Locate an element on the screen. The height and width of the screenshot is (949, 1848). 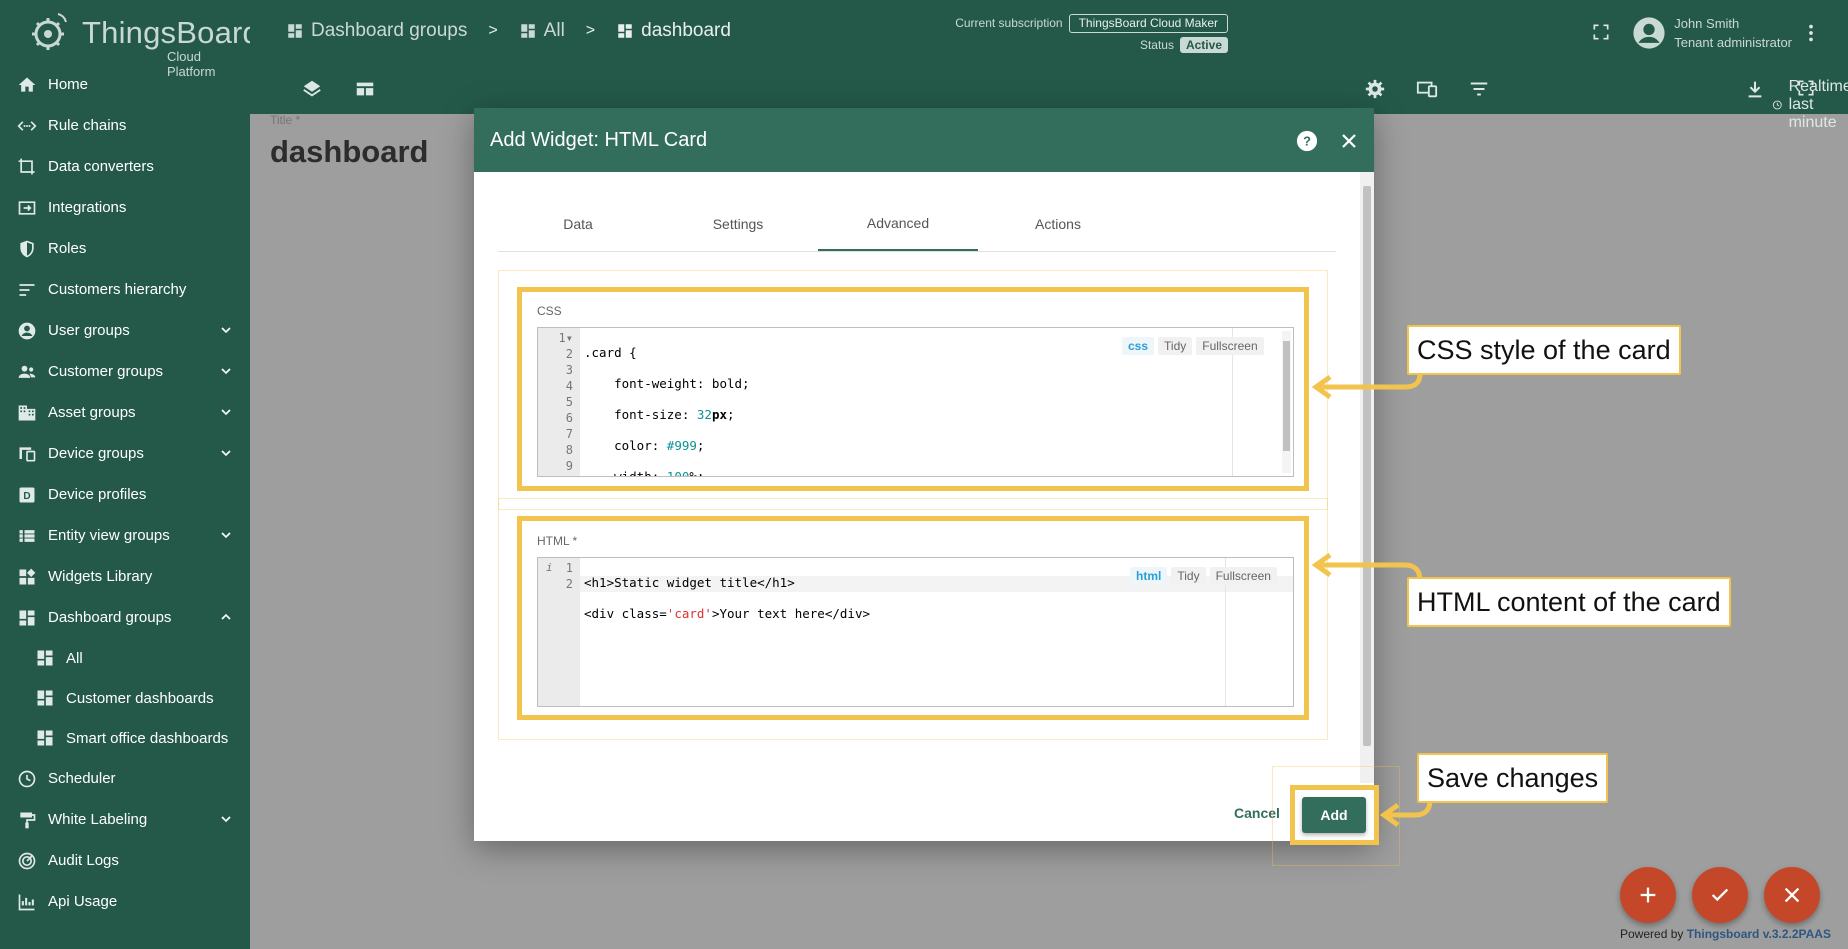
add-widget-fab is located at coordinates (1648, 895).